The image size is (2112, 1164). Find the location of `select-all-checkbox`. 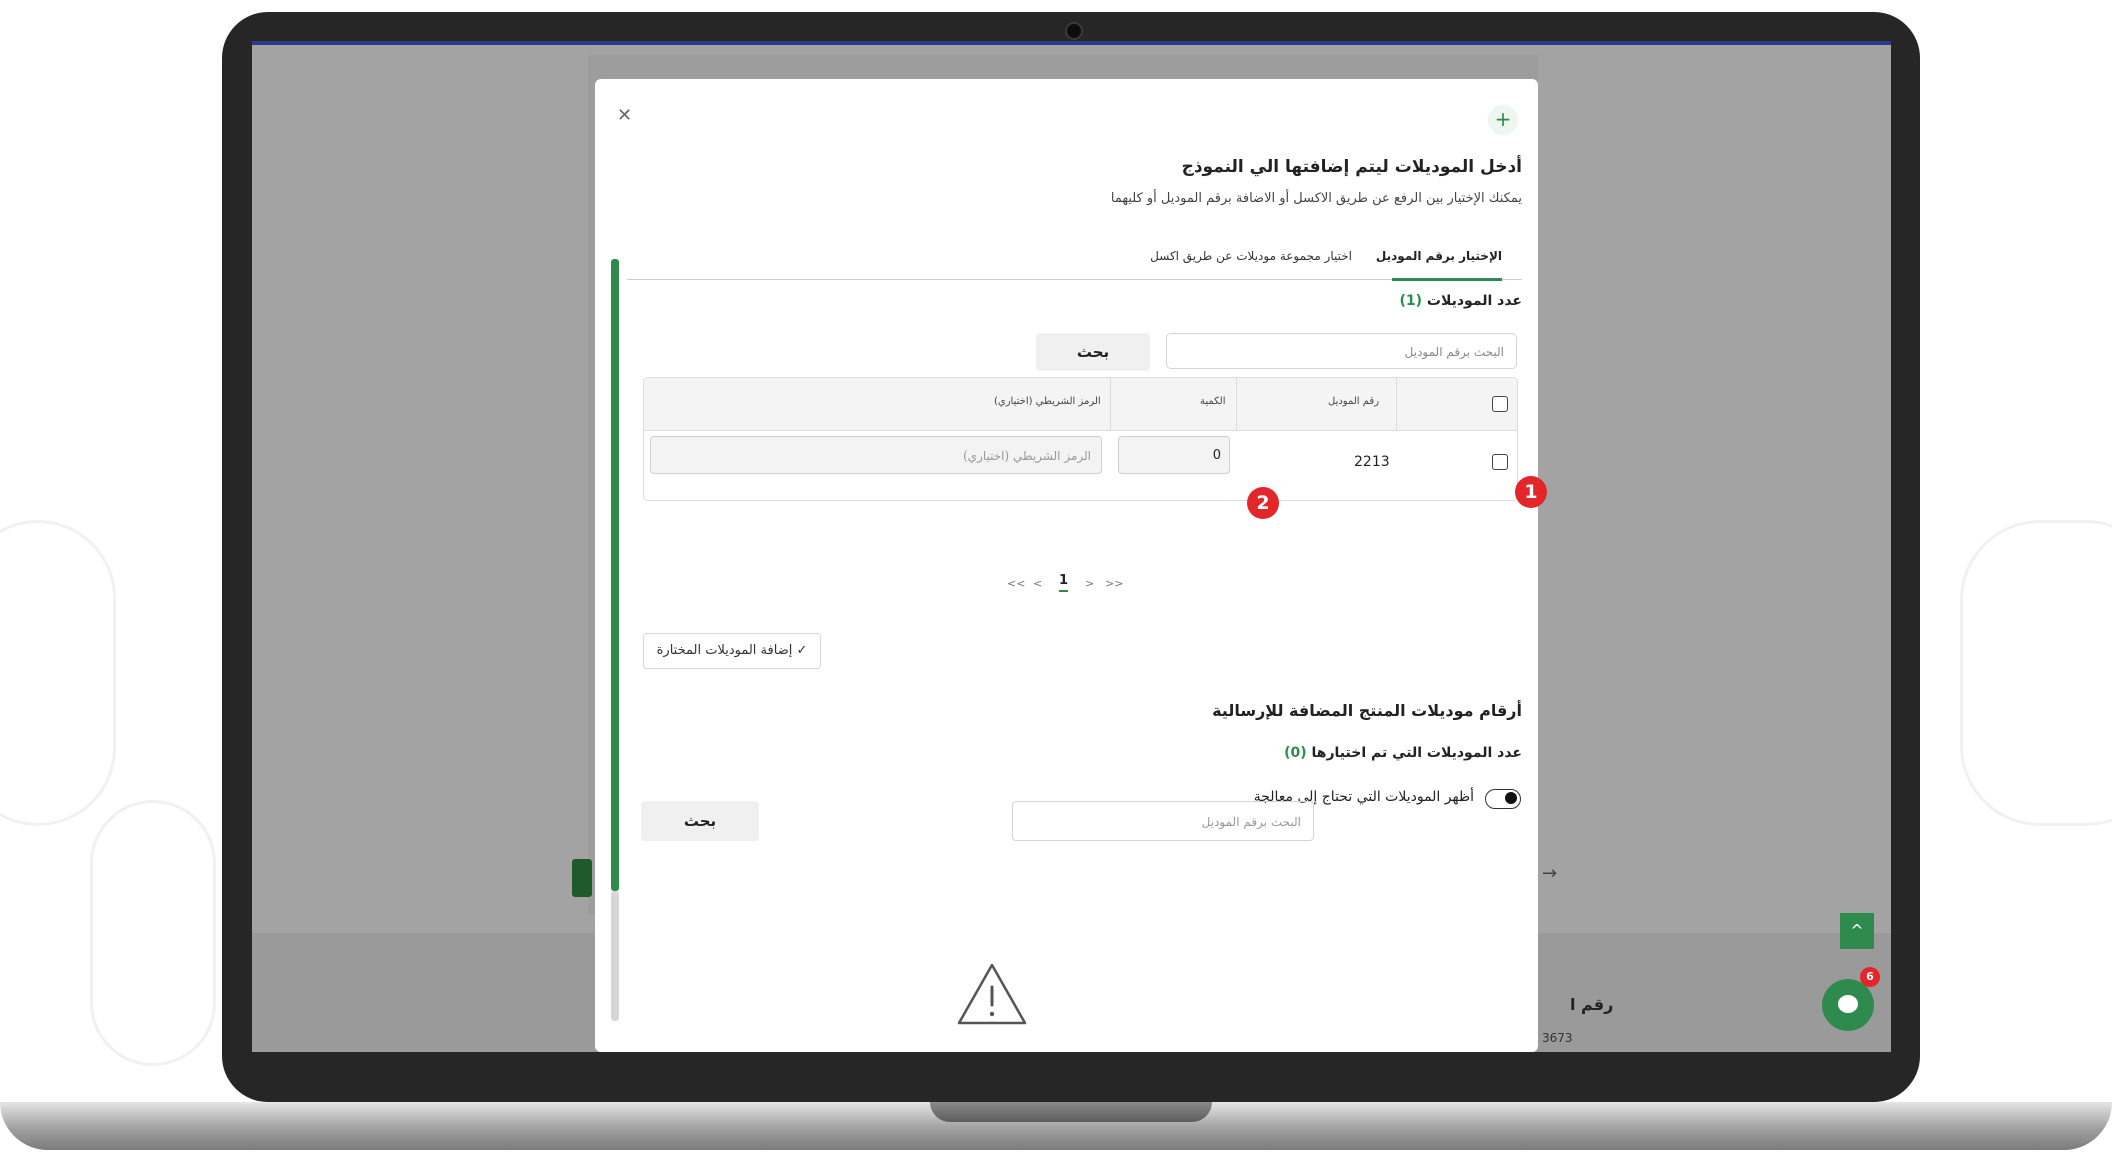

select-all-checkbox is located at coordinates (1500, 404).